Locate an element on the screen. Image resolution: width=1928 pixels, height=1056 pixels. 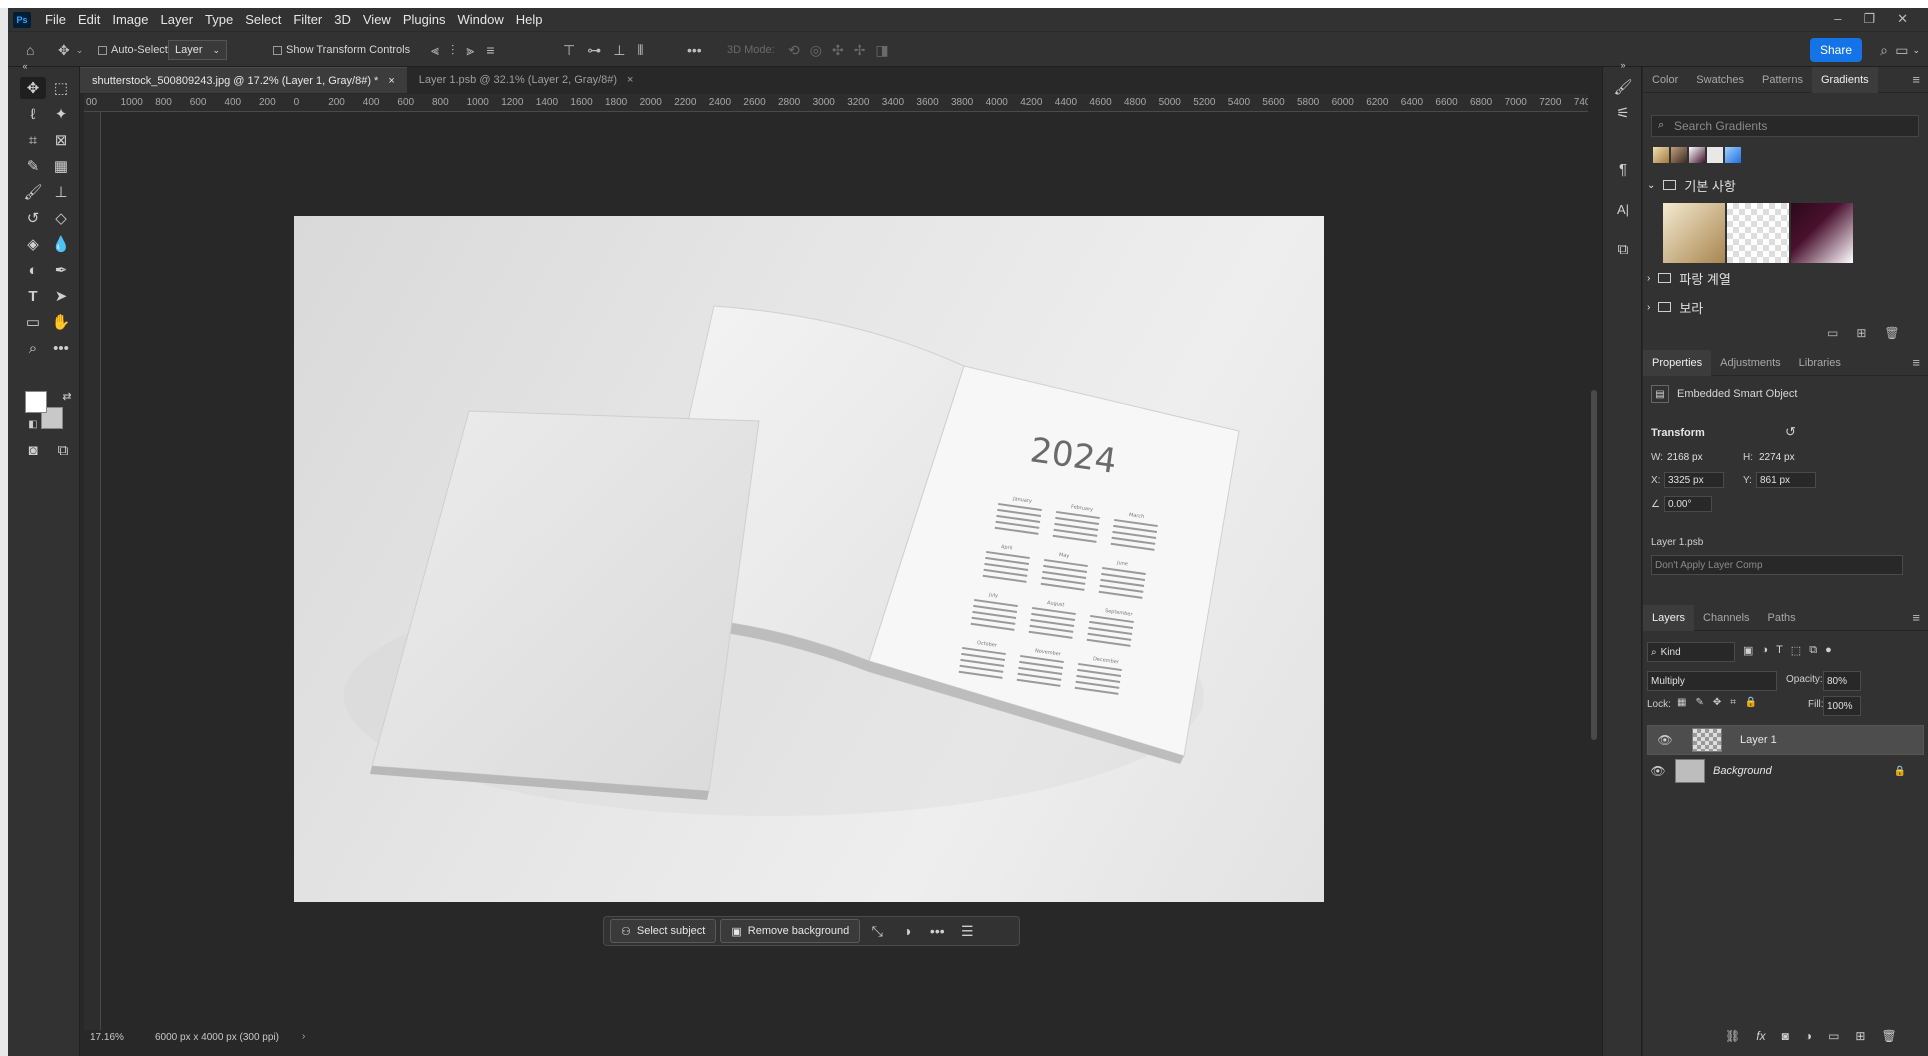
height-field: 2274 px is located at coordinates (1784, 457).